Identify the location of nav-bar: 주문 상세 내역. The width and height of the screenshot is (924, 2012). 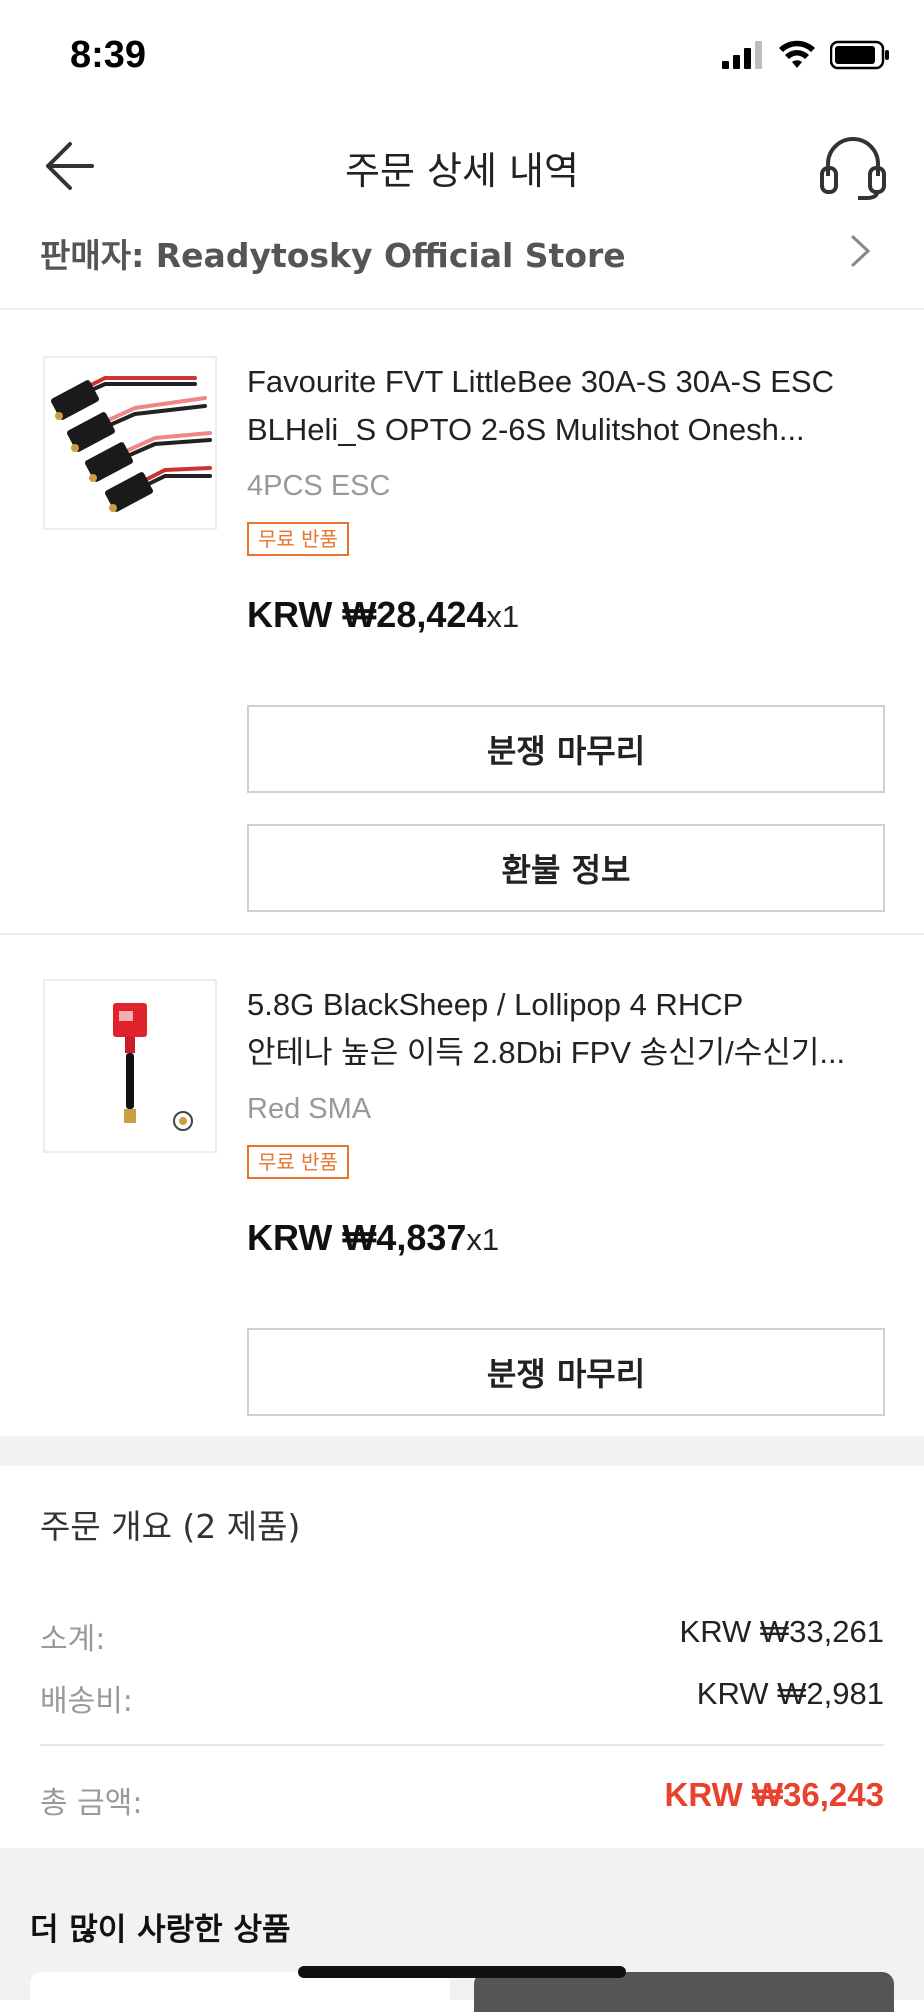
(462, 165).